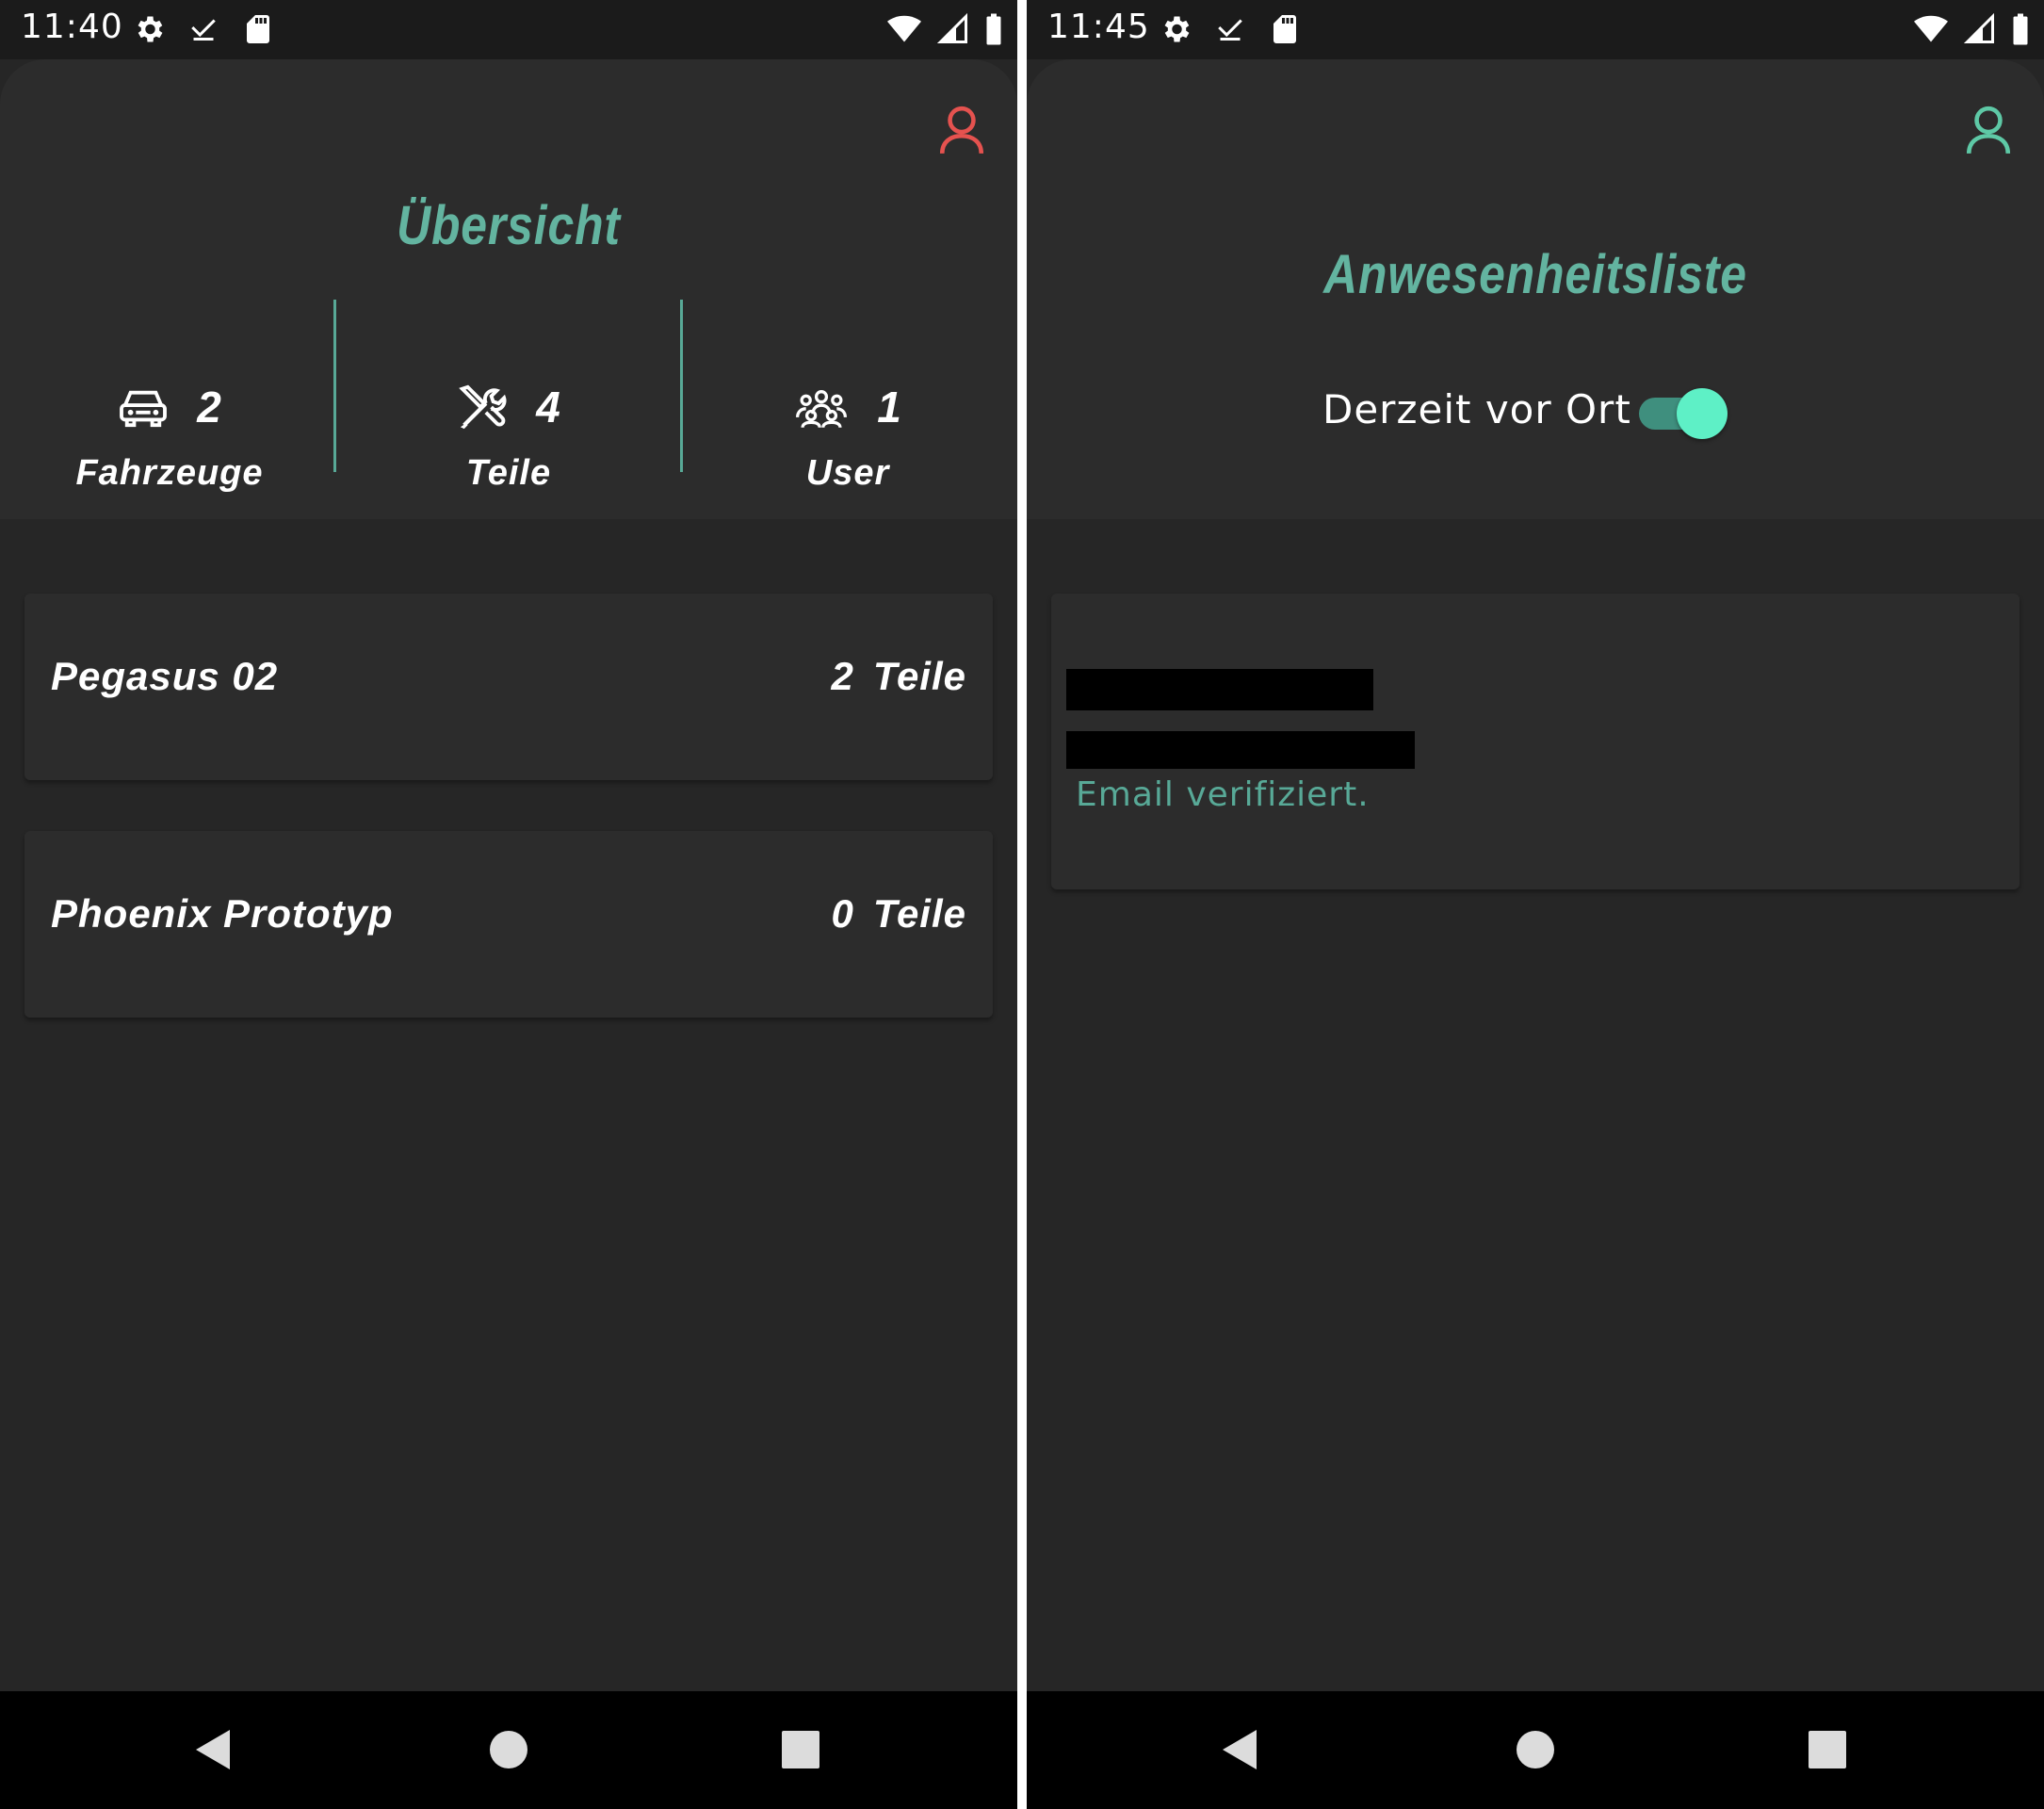 The height and width of the screenshot is (1809, 2044). What do you see at coordinates (1535, 741) in the screenshot?
I see `user-card: Email verifiziert.` at bounding box center [1535, 741].